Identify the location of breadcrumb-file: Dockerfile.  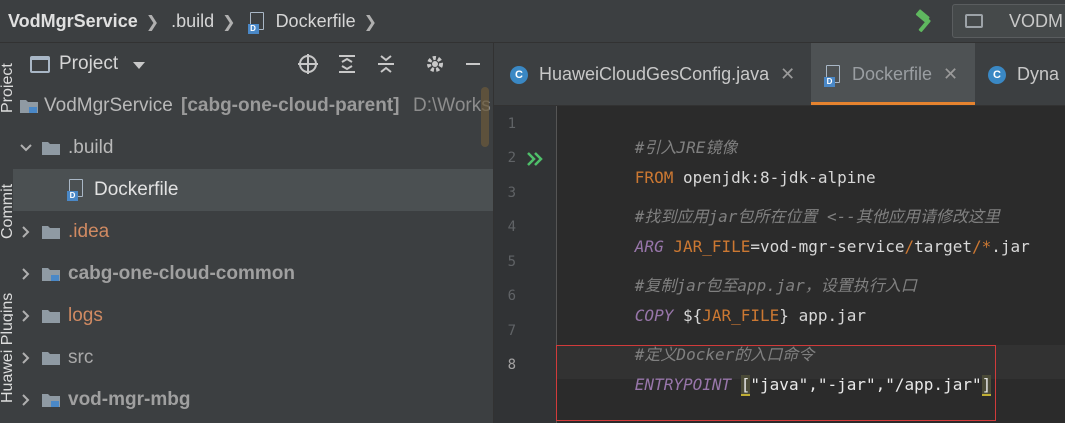
(316, 21).